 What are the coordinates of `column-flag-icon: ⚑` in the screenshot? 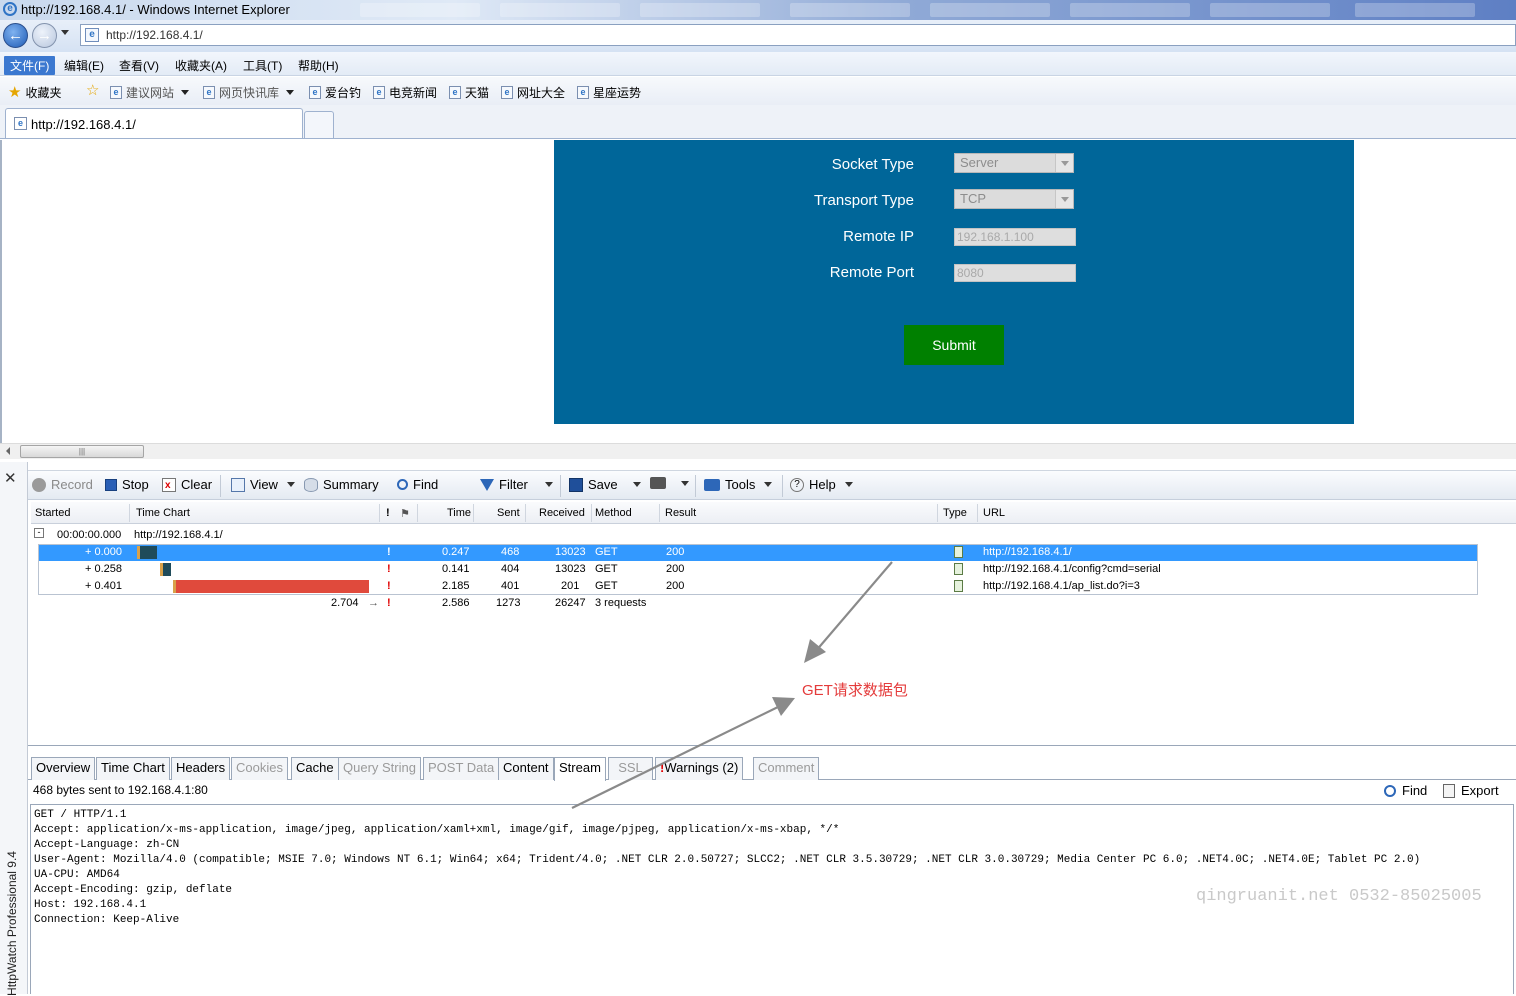 It's located at (405, 513).